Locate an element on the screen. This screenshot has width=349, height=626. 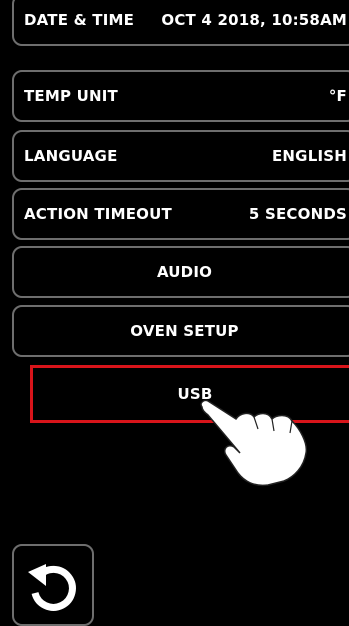
language-value: ENGLISH is located at coordinates (309, 156).